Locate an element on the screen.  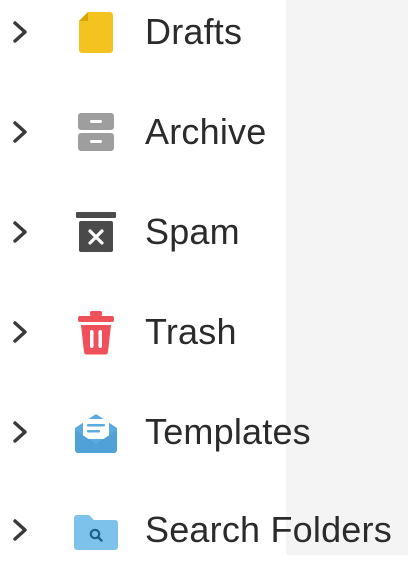
draft-icon is located at coordinates (96, 32).